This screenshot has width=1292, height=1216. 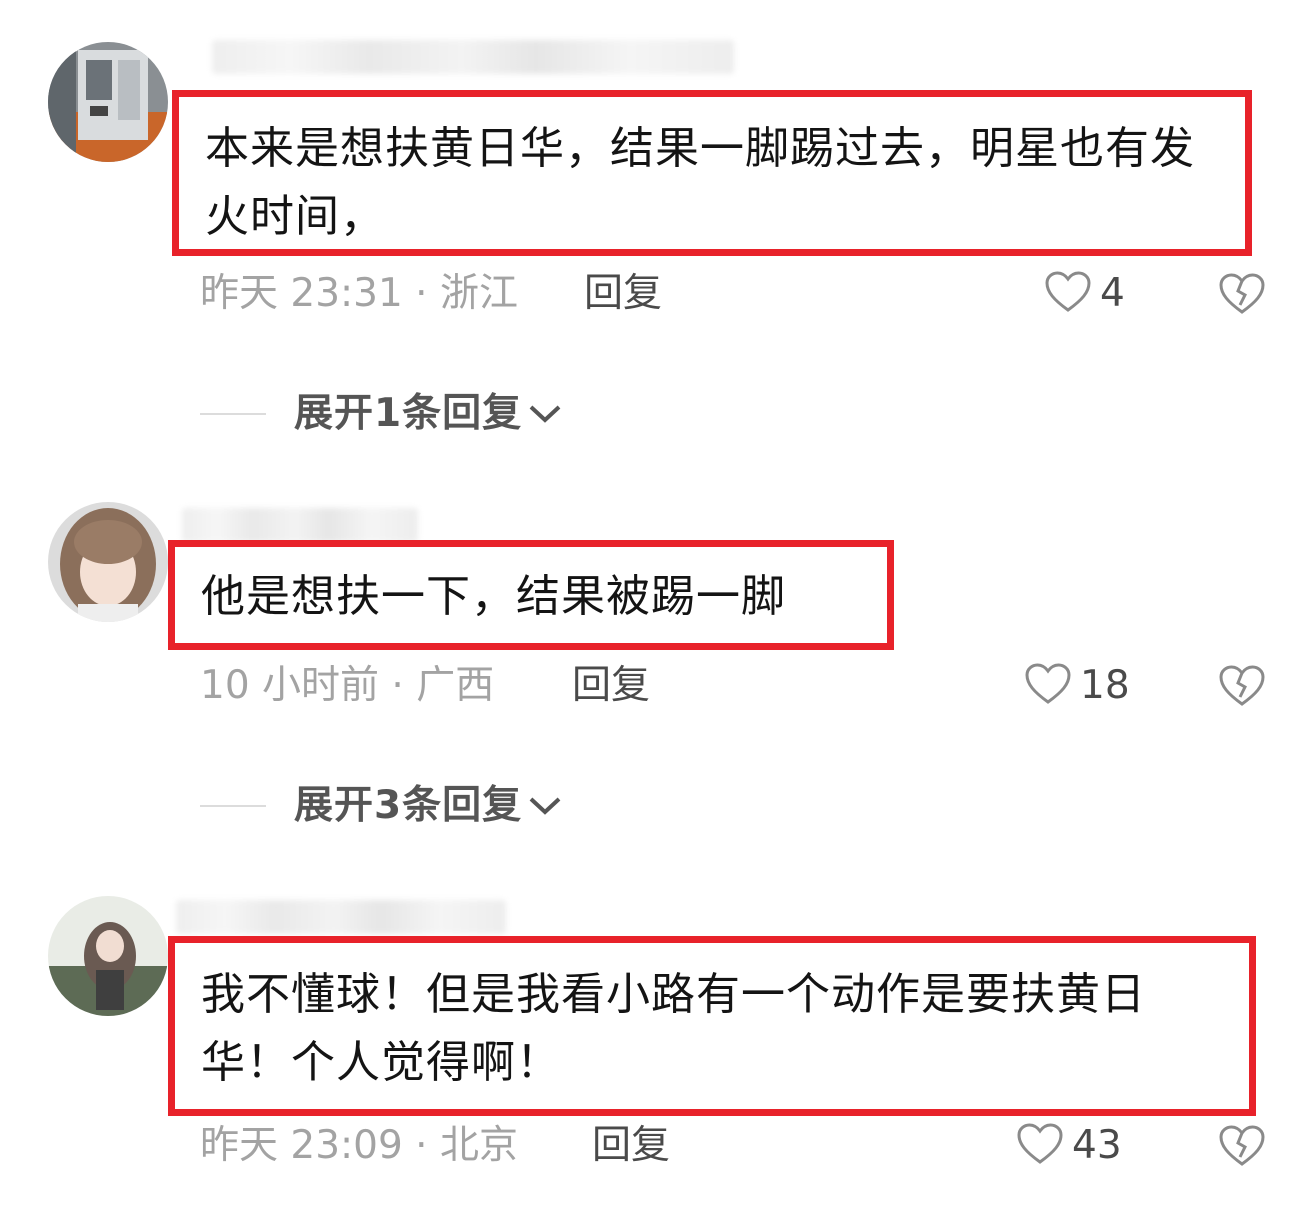 I want to click on comment-highlight-box: 他是想扶一下，结果被踢一脚, so click(x=531, y=595).